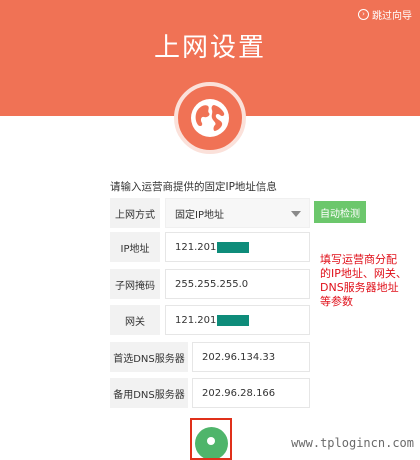  I want to click on next-button, so click(211, 439).